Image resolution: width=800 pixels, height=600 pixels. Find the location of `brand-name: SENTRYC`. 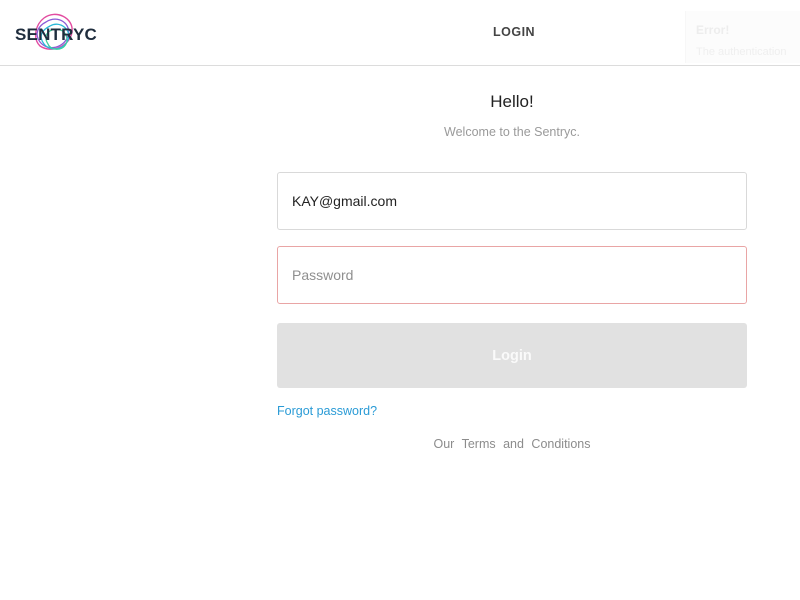

brand-name: SENTRYC is located at coordinates (56, 34).